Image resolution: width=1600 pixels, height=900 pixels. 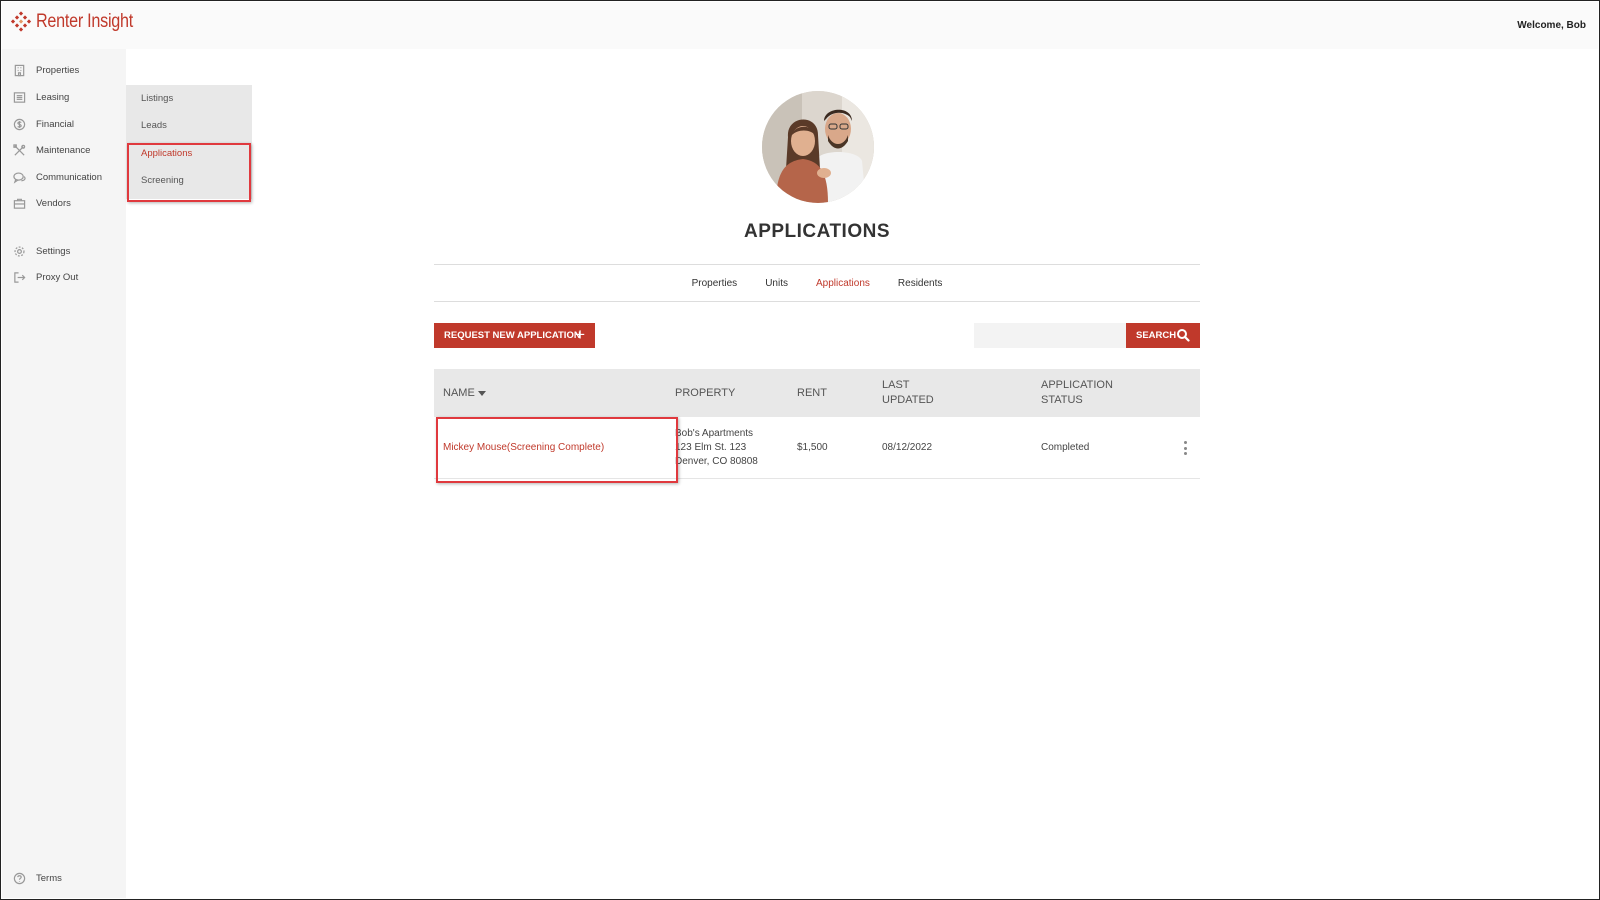 What do you see at coordinates (157, 98) in the screenshot?
I see `submenu-item-listings: Listings` at bounding box center [157, 98].